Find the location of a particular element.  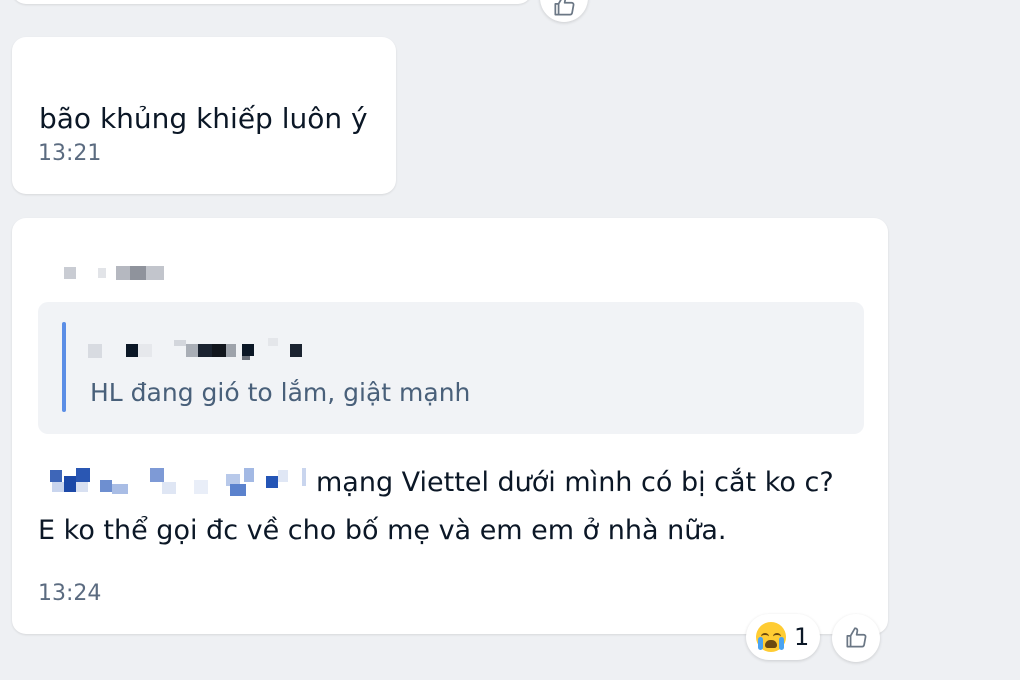

message-bubble: bão khủng khiếp luôn ý 13:21 is located at coordinates (204, 115).